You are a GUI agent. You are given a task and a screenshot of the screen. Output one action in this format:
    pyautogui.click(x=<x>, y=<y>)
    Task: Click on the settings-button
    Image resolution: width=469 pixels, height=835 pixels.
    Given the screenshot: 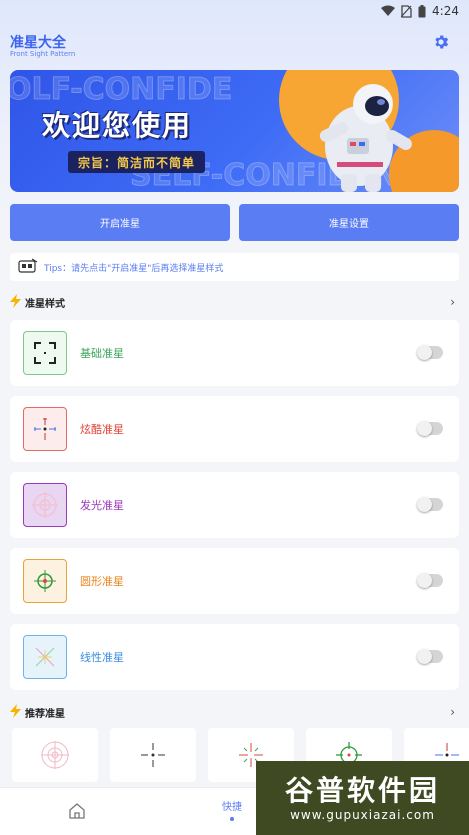 What is the action you would take?
    pyautogui.click(x=441, y=44)
    